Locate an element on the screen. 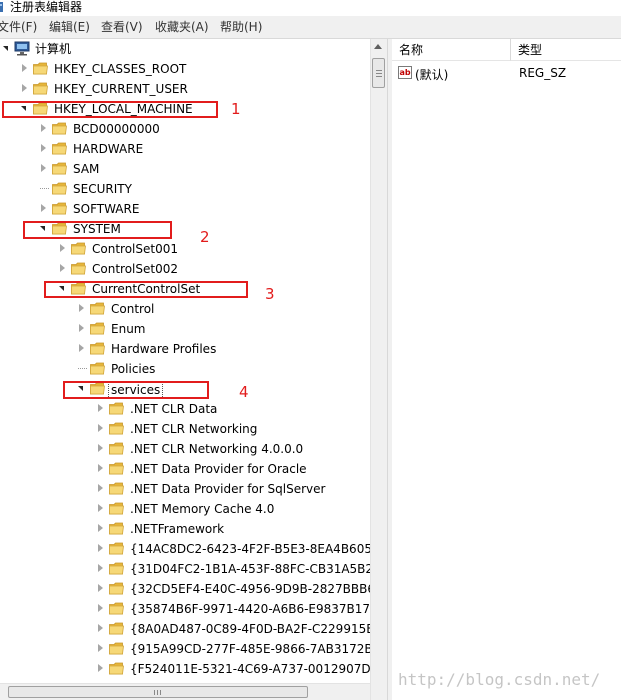 The width and height of the screenshot is (621, 700). menu-view: 查看(V) is located at coordinates (122, 27).